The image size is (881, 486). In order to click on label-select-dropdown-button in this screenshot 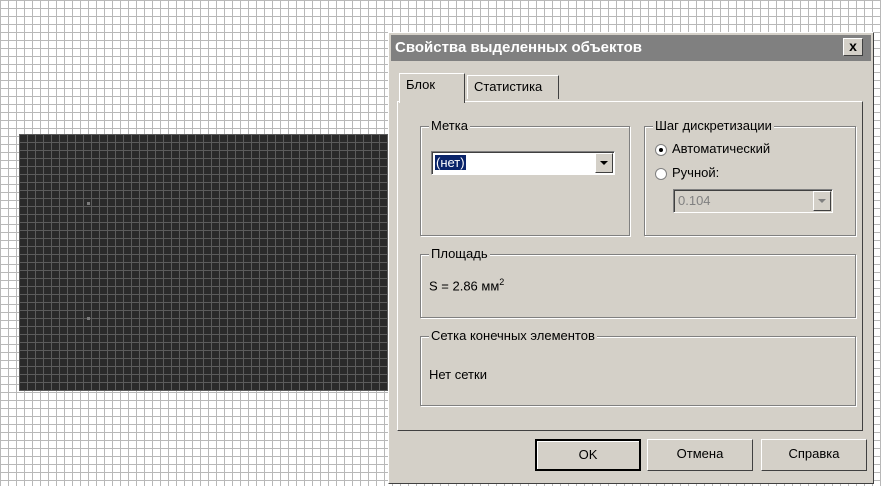, I will do `click(604, 163)`.